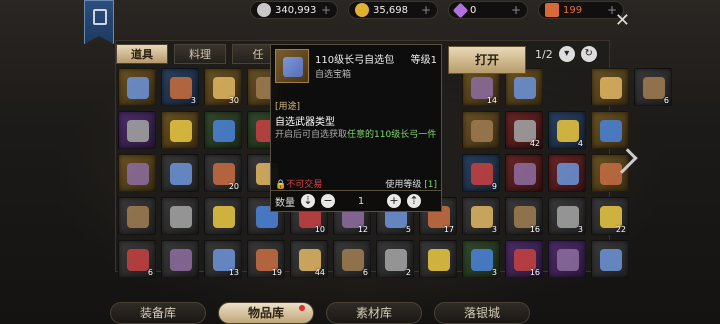 The height and width of the screenshot is (324, 720). What do you see at coordinates (309, 259) in the screenshot?
I see `inventory-slot: 44` at bounding box center [309, 259].